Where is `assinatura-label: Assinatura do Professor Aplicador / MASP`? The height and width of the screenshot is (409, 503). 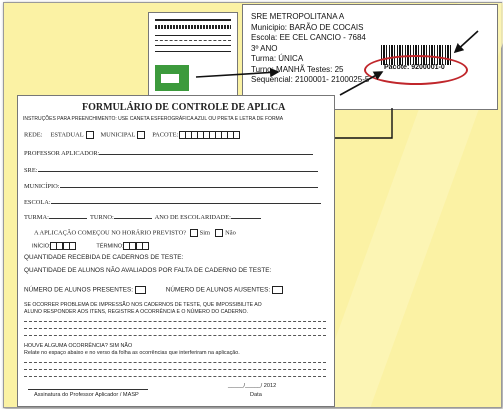
assinatura-label: Assinatura do Professor Aplicador / MASP is located at coordinates (86, 395).